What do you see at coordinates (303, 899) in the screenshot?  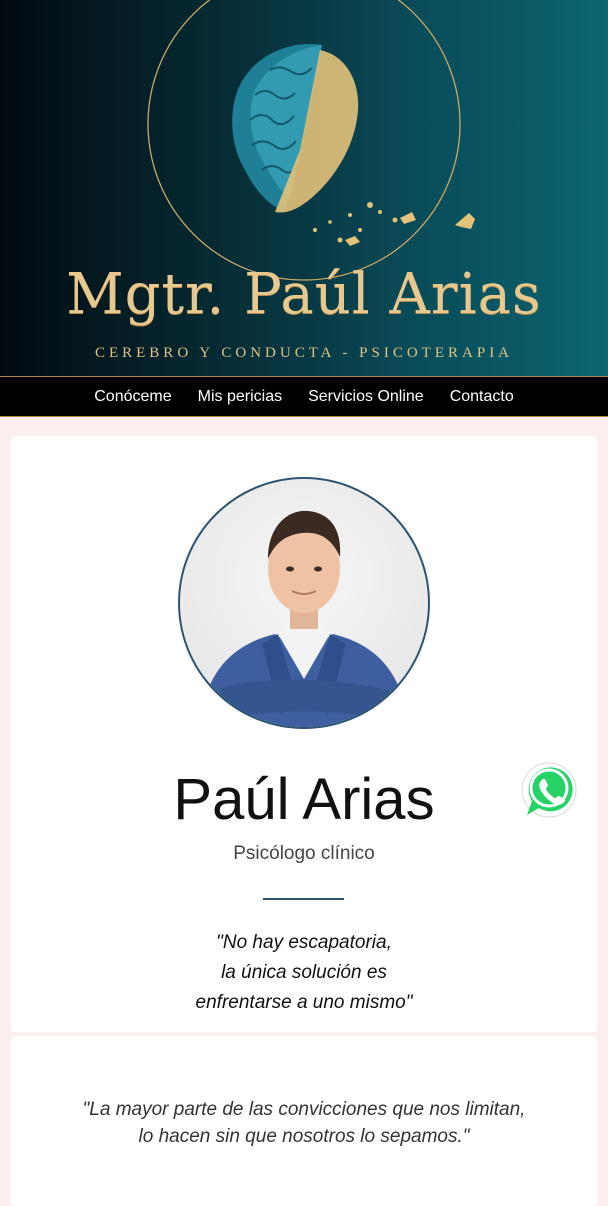 I see `divider` at bounding box center [303, 899].